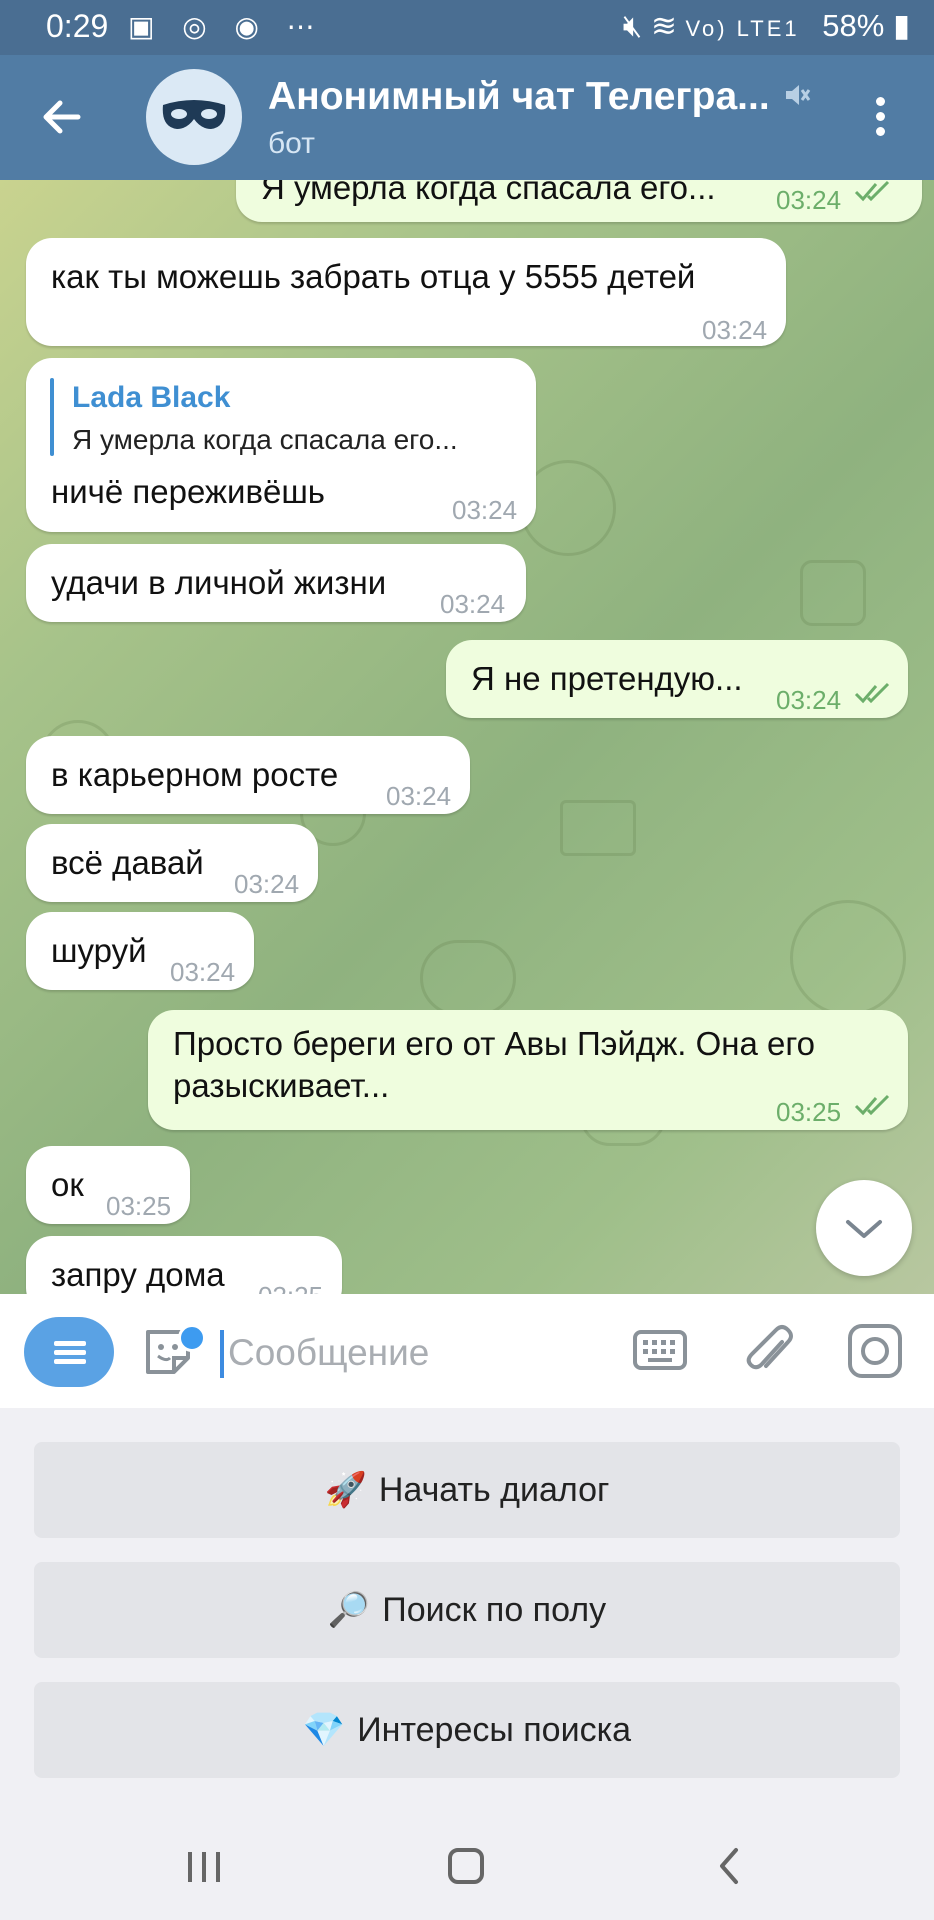 Image resolution: width=934 pixels, height=1920 pixels. I want to click on notification-icons: ▣ ◎ ◉ ⋯, so click(226, 26).